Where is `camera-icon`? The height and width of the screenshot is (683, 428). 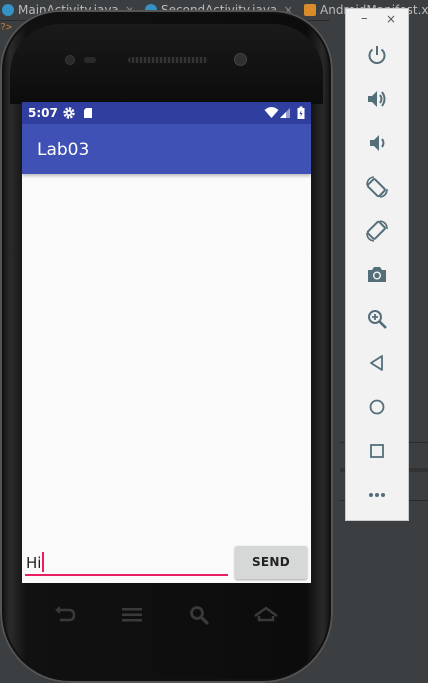 camera-icon is located at coordinates (377, 274).